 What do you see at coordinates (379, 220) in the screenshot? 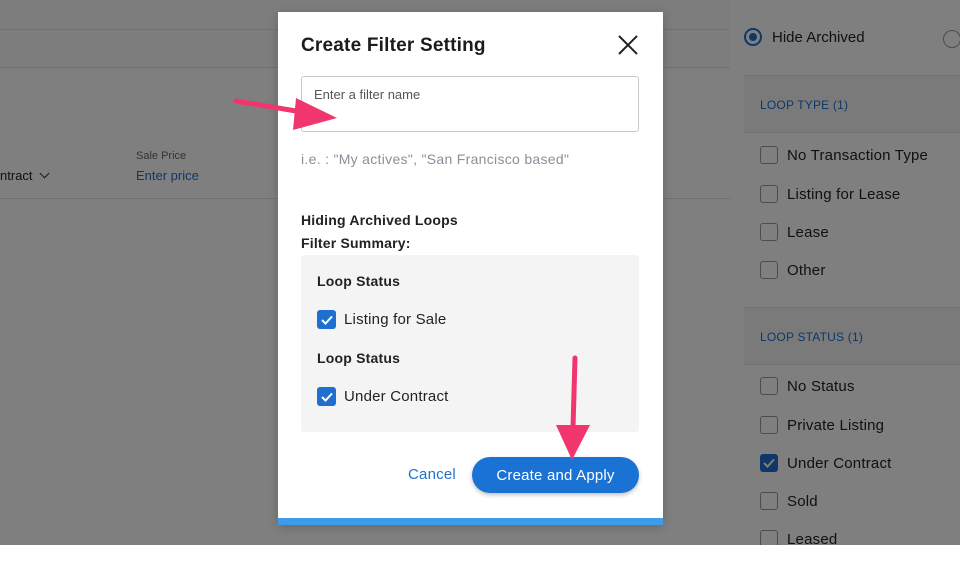
I see `archived-status-text: Hiding Archived Loops` at bounding box center [379, 220].